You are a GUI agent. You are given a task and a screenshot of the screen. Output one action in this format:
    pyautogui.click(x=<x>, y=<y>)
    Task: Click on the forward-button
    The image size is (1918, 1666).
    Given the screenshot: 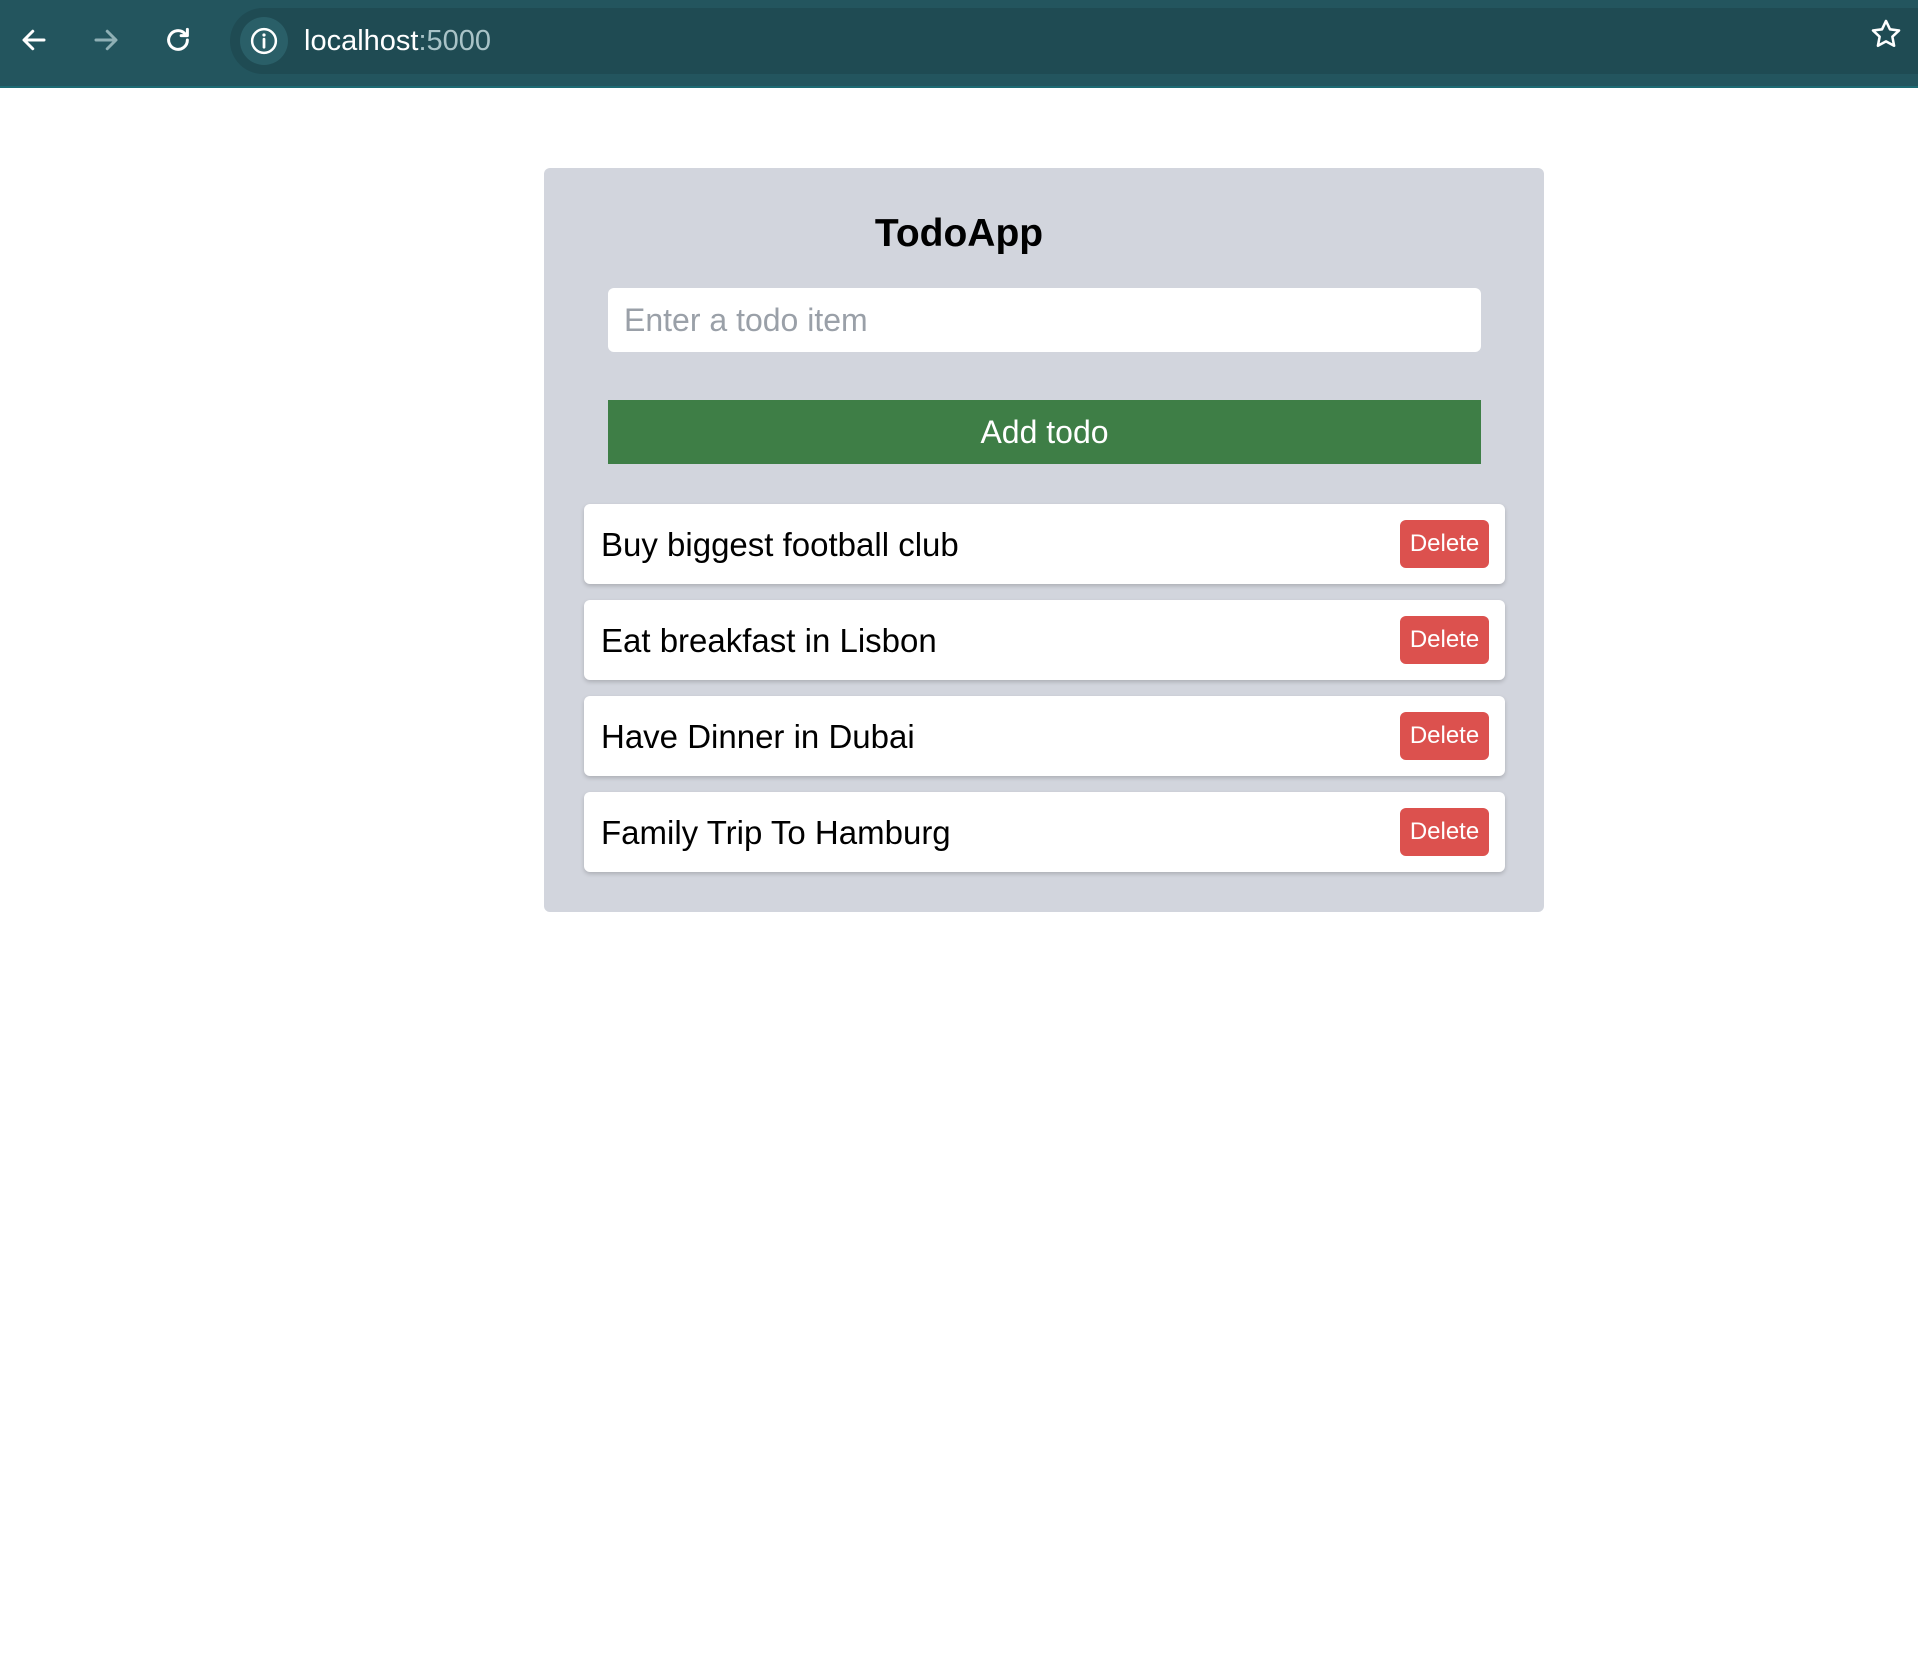 What is the action you would take?
    pyautogui.click(x=106, y=40)
    